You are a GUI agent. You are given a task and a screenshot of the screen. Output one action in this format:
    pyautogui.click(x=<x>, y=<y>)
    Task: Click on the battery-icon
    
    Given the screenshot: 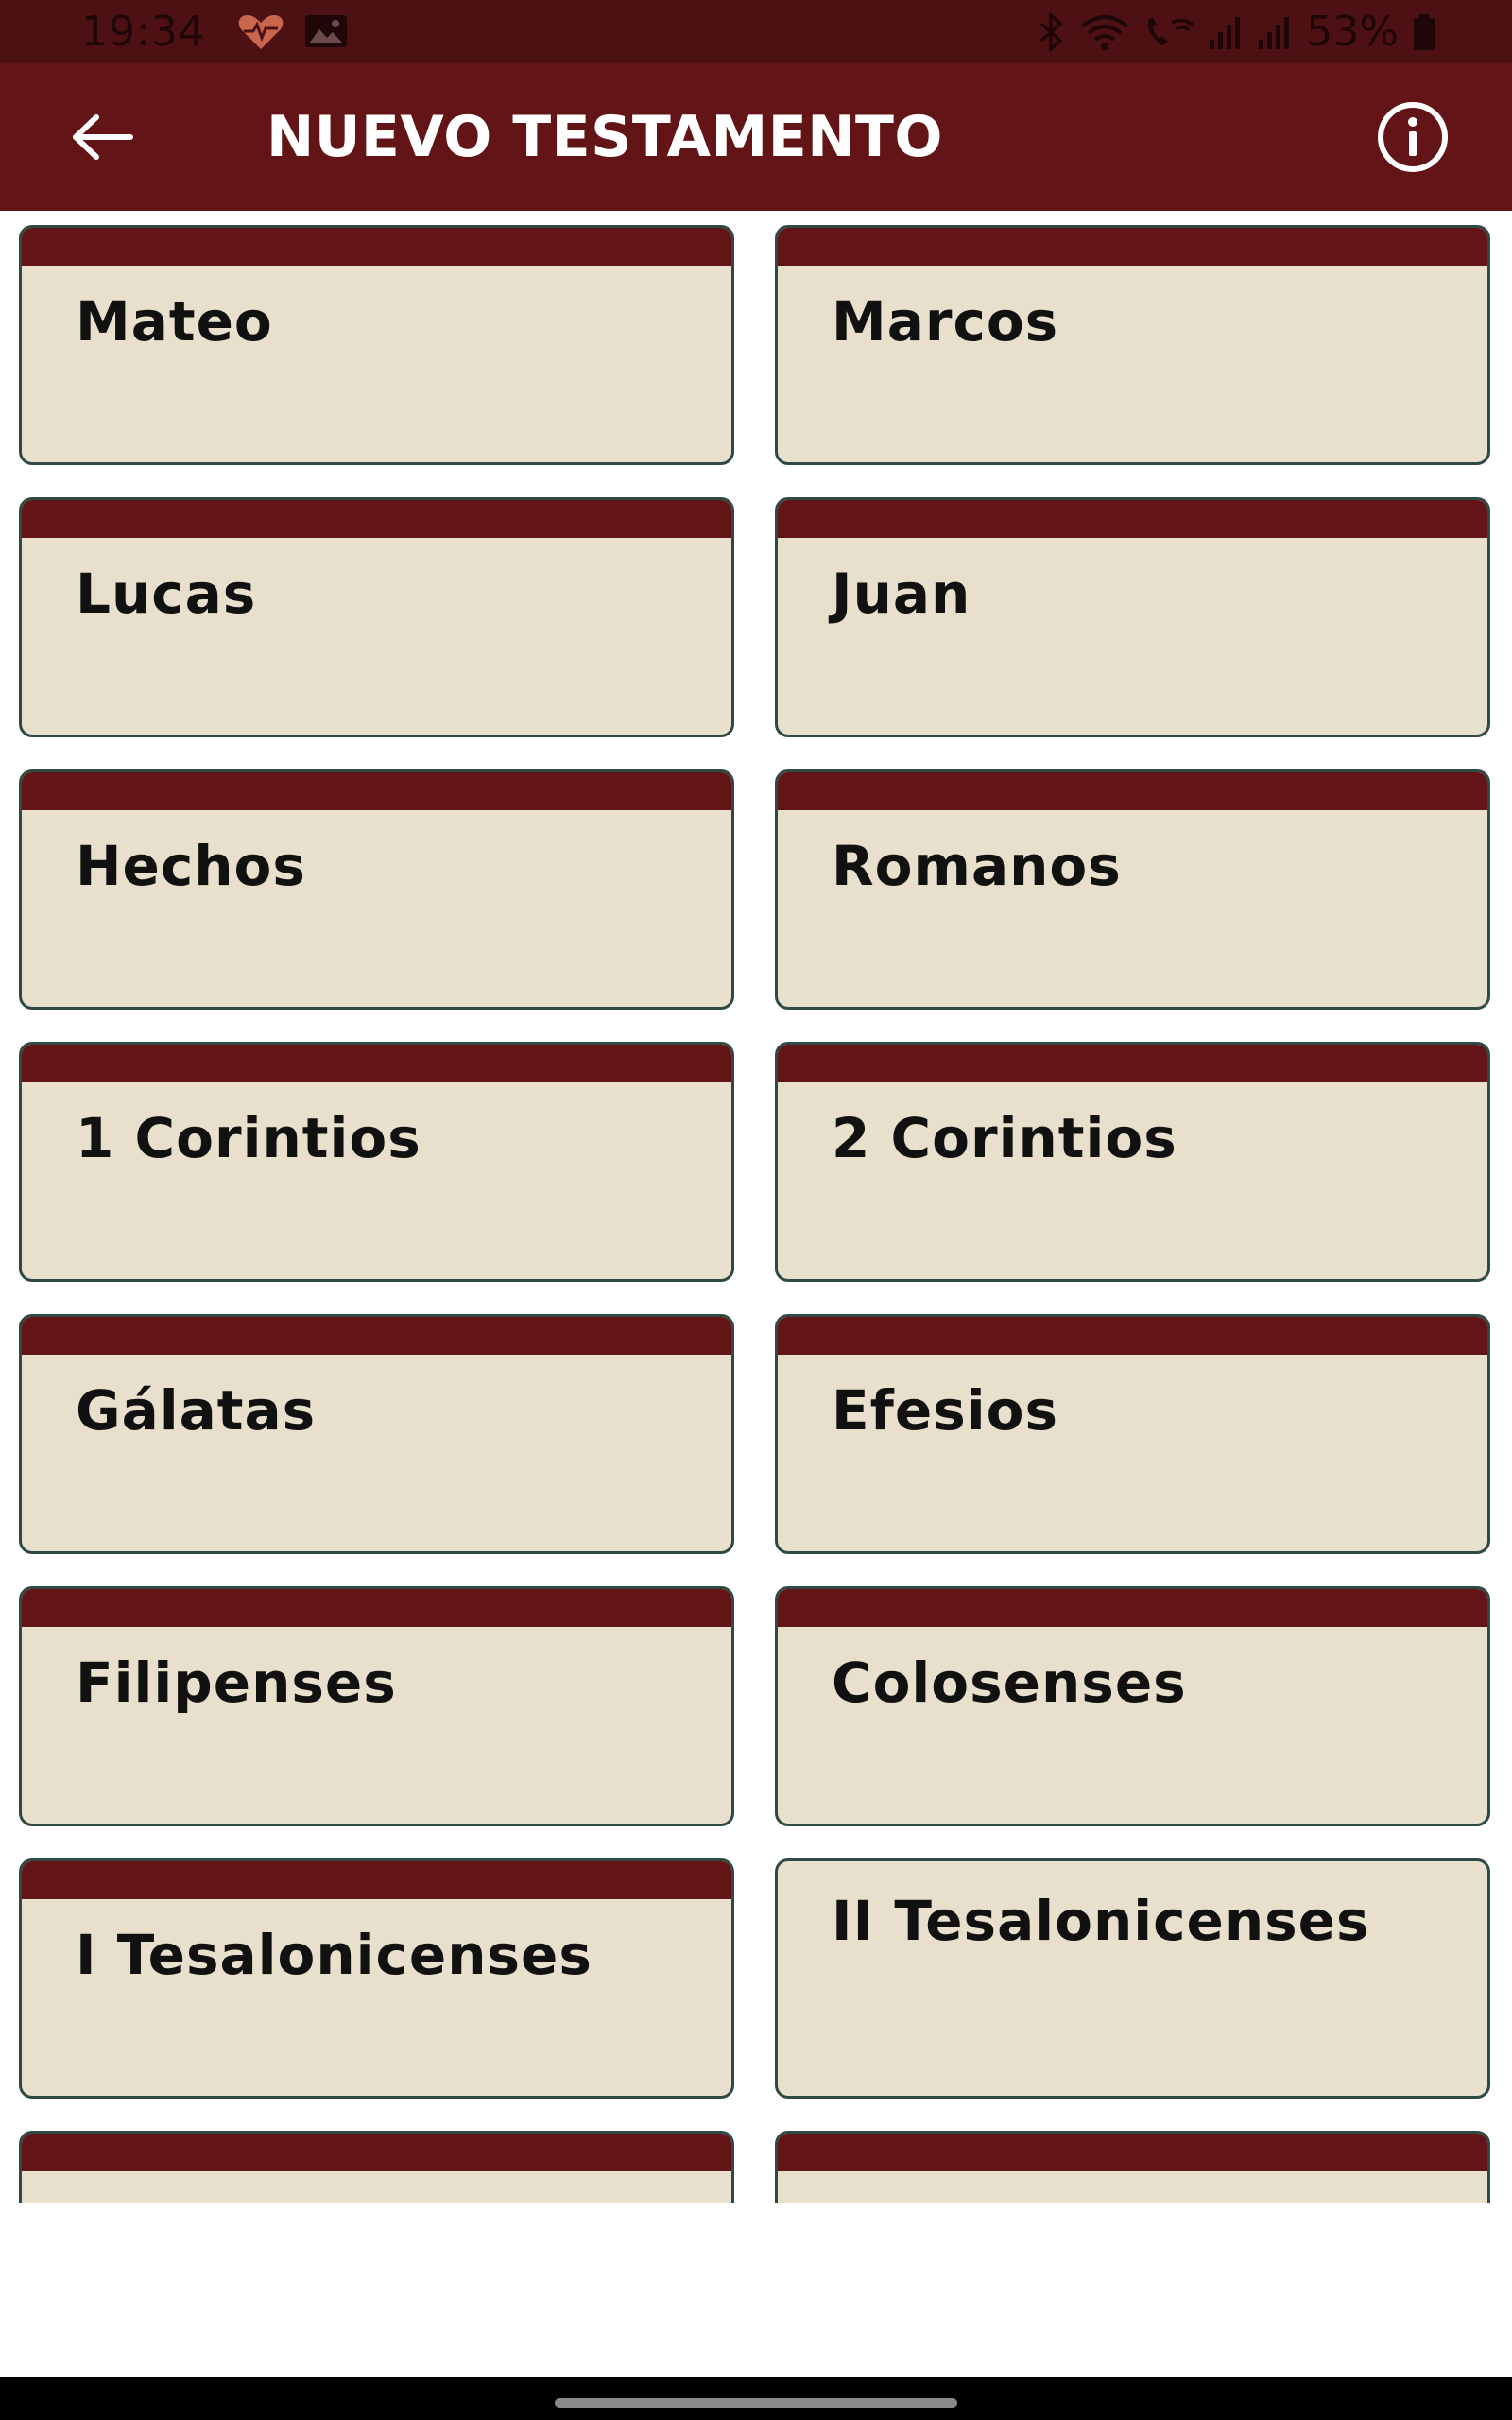 What is the action you would take?
    pyautogui.click(x=1424, y=32)
    